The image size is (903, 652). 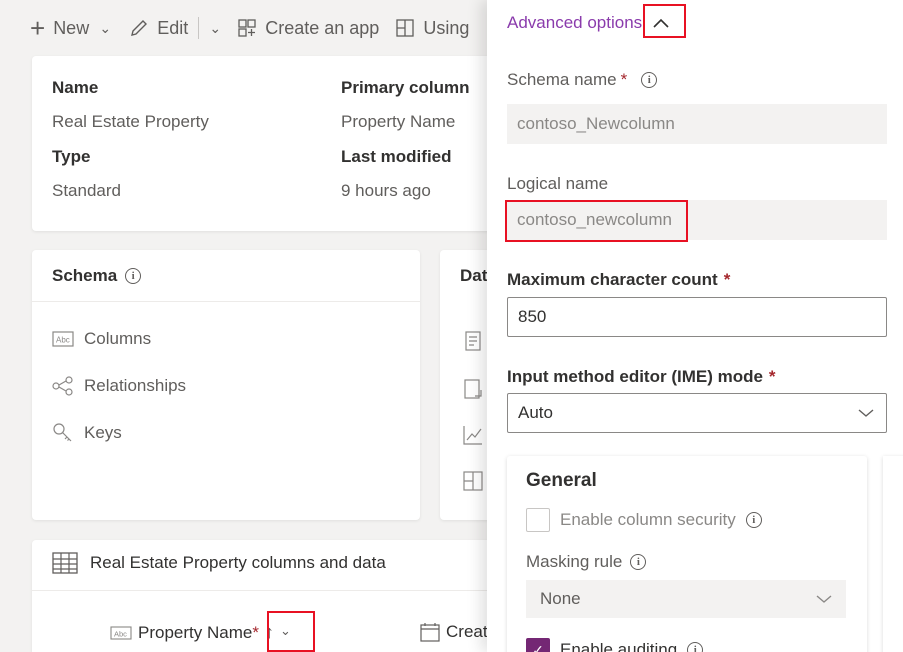 I want to click on schema-item-keys: Keys, so click(x=87, y=433).